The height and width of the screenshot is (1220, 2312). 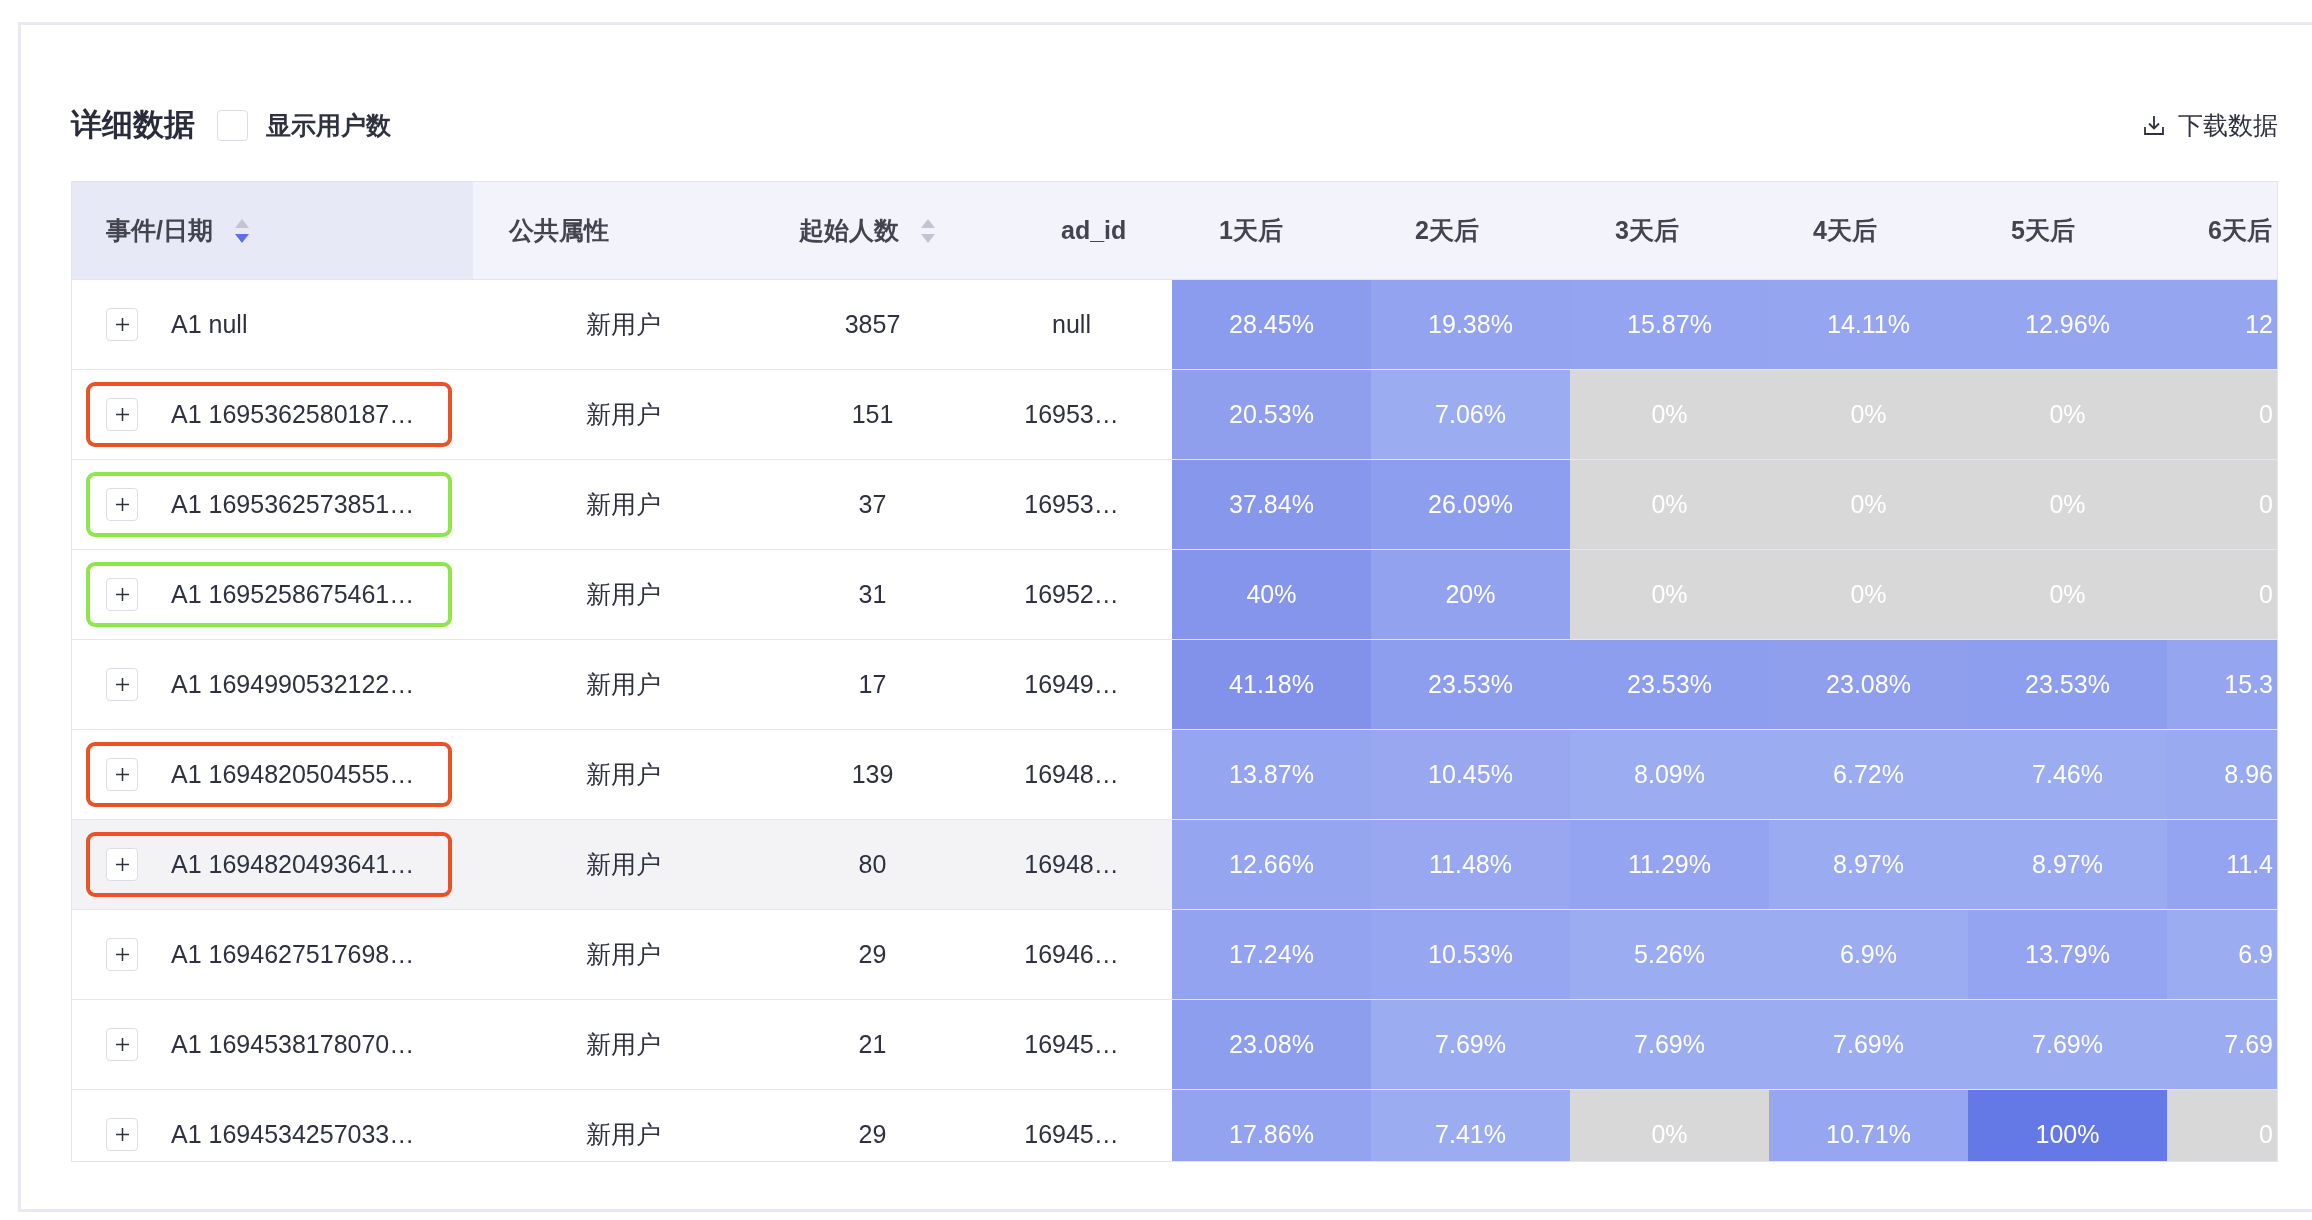 What do you see at coordinates (1470, 504) in the screenshot?
I see `heatmap-cell: 26.09%` at bounding box center [1470, 504].